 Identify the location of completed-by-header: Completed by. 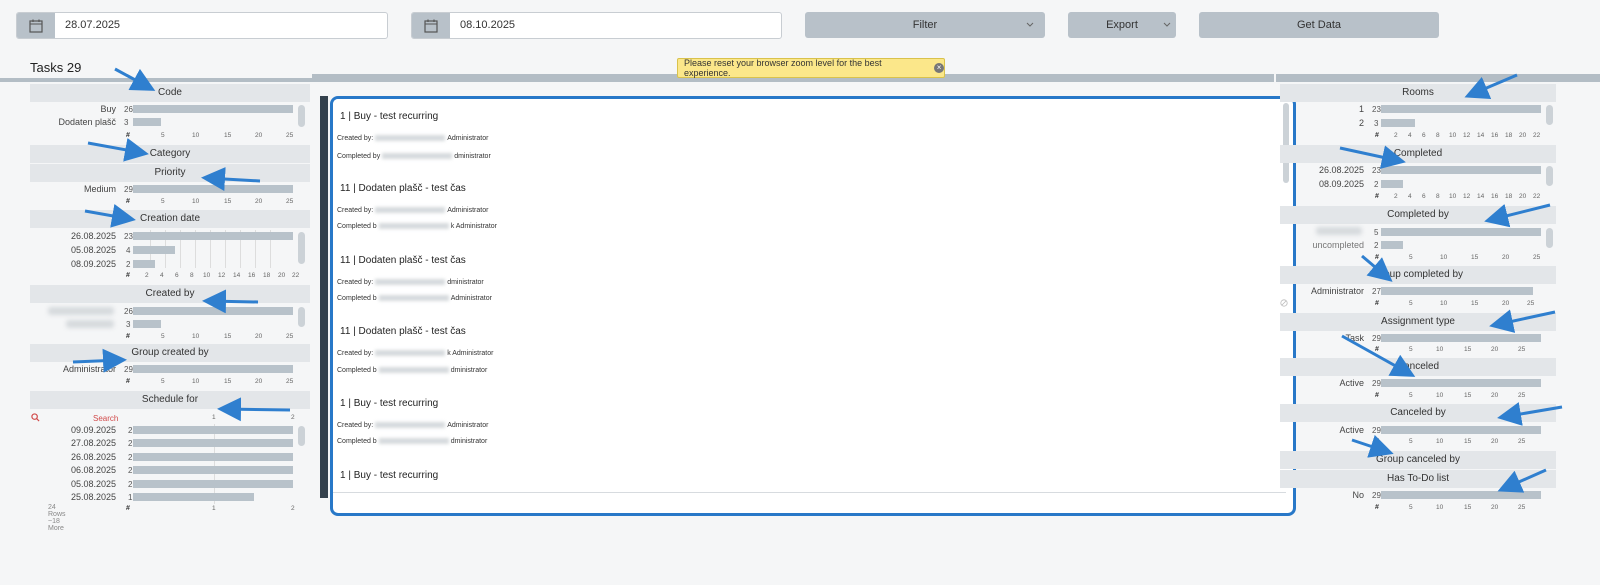
(1418, 215).